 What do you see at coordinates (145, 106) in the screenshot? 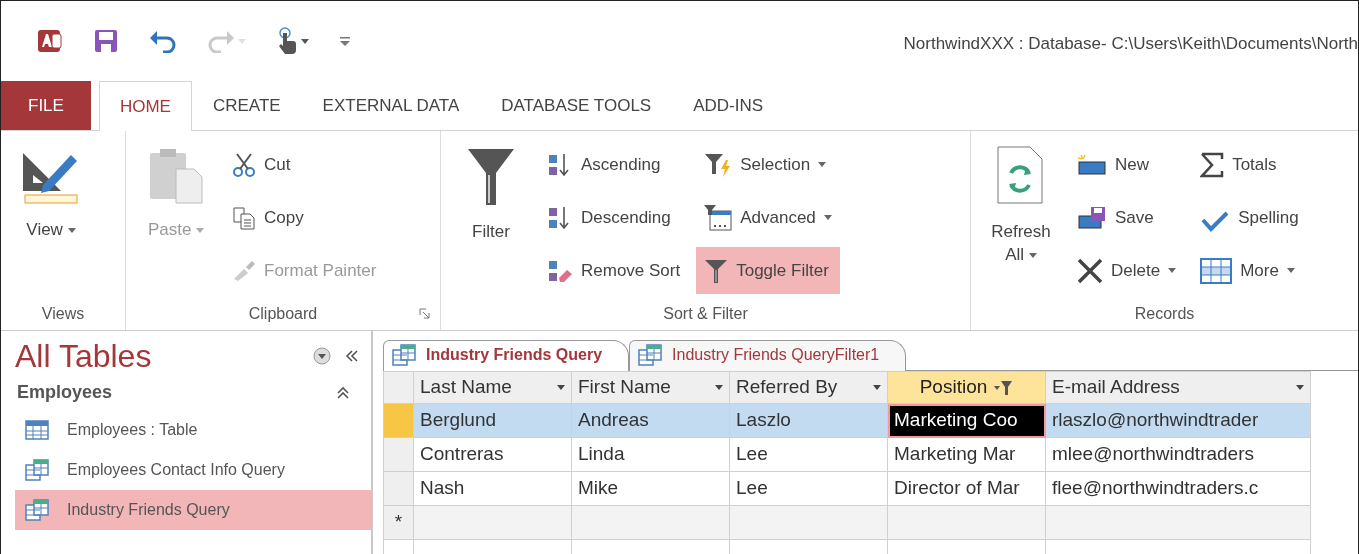
I see `ribbon-tab: HOME` at bounding box center [145, 106].